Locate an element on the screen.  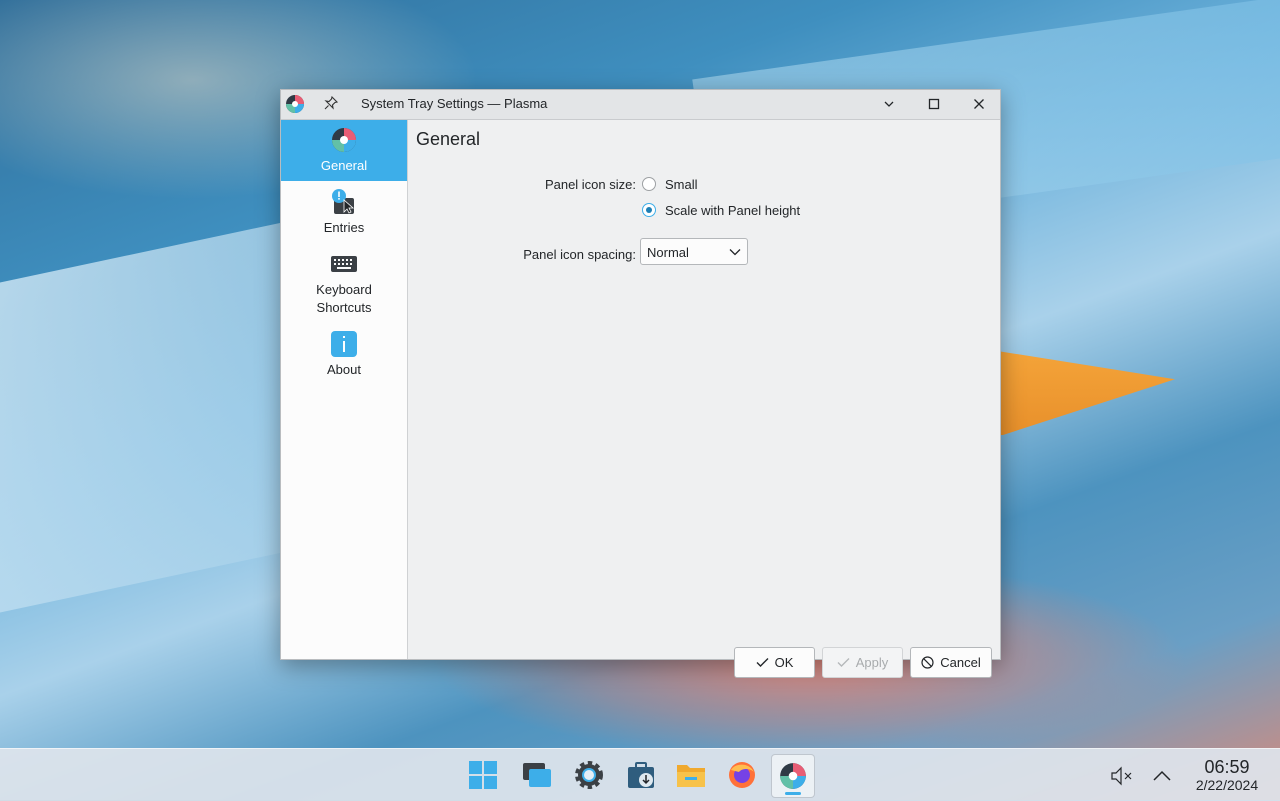
sidebar-item-label: Entries is located at coordinates (344, 227).